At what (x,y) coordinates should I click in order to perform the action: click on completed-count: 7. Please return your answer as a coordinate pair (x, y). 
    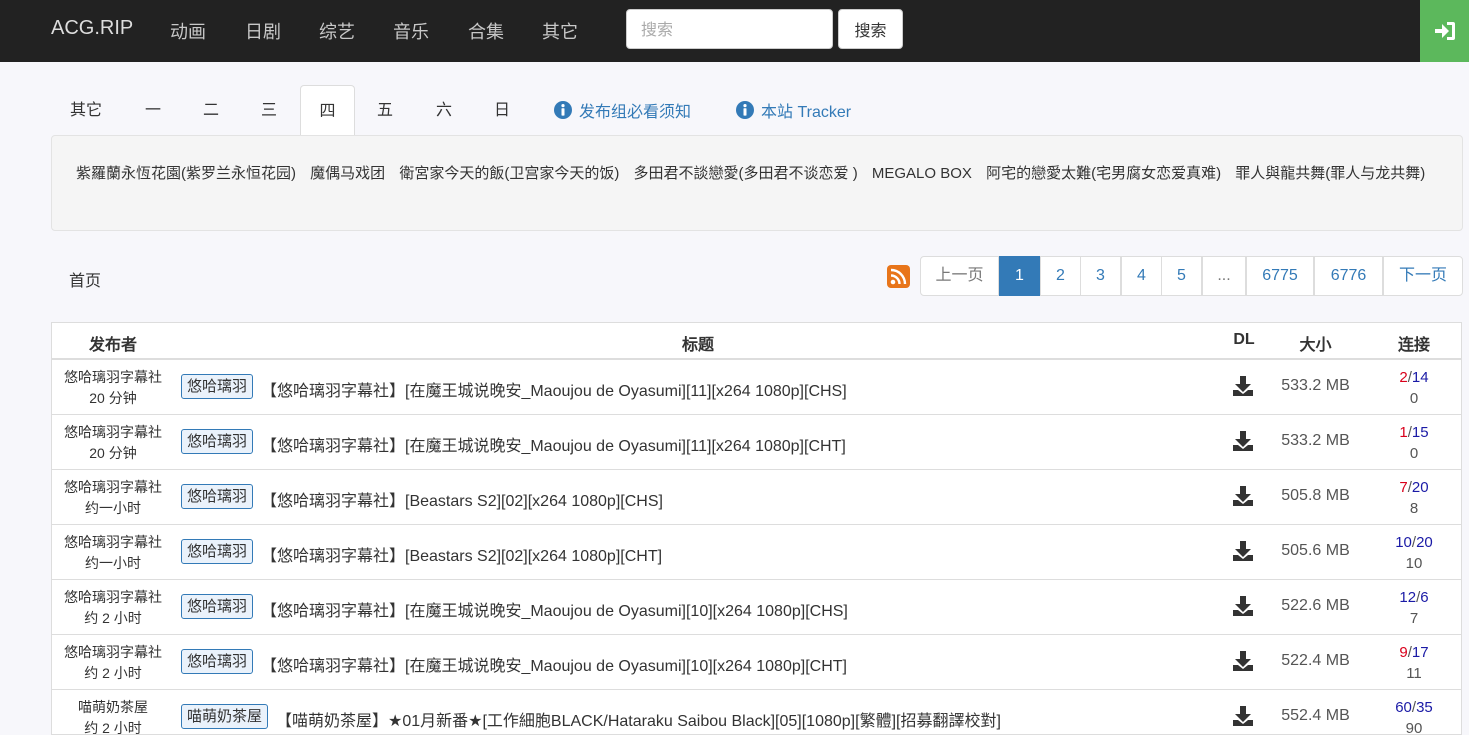
    Looking at the image, I should click on (1414, 618).